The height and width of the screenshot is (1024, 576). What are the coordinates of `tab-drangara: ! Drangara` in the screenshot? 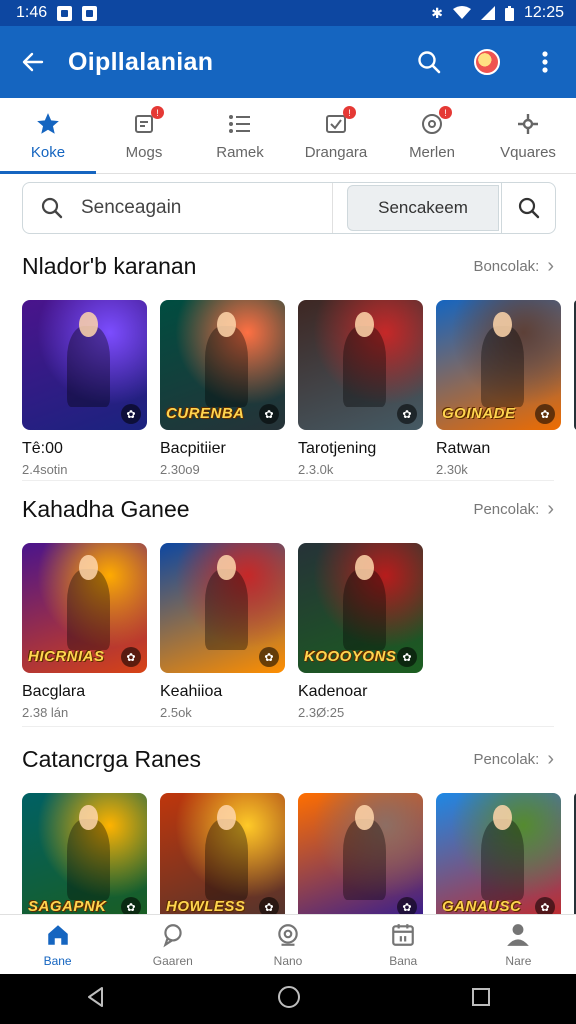 It's located at (336, 135).